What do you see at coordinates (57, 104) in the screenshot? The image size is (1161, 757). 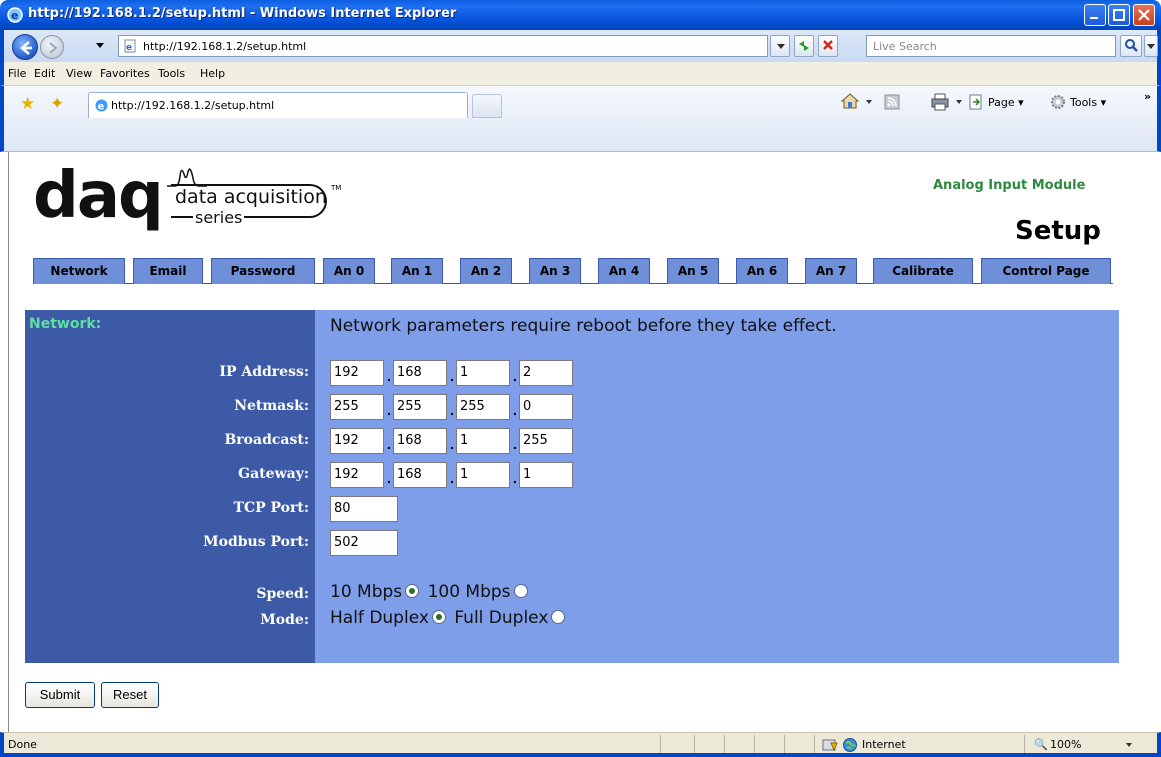 I see `add-favorite-icon: ✦` at bounding box center [57, 104].